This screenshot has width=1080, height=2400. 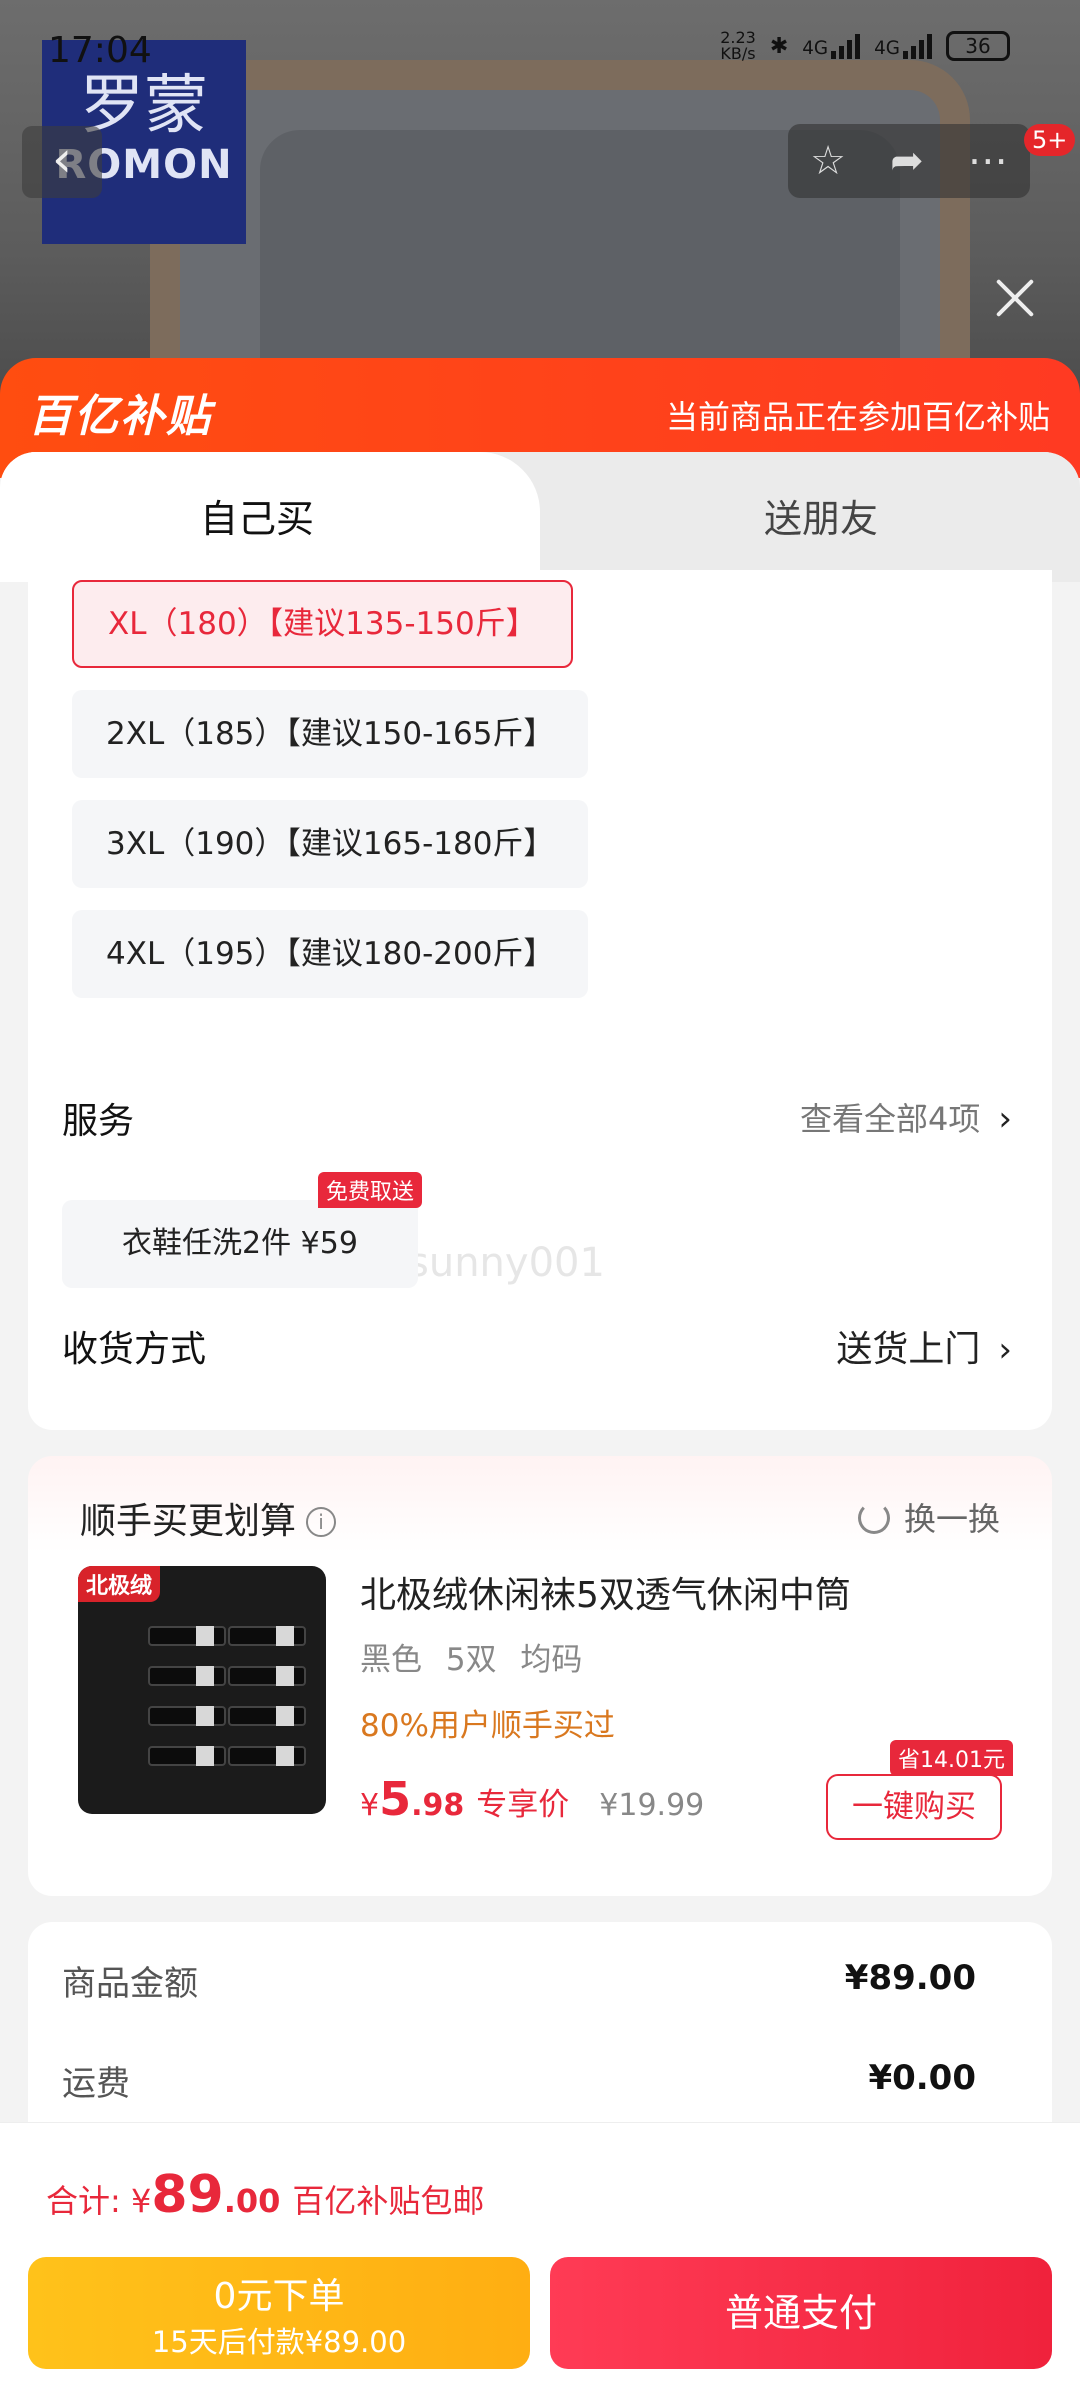 I want to click on message-badge: 5+, so click(x=1050, y=140).